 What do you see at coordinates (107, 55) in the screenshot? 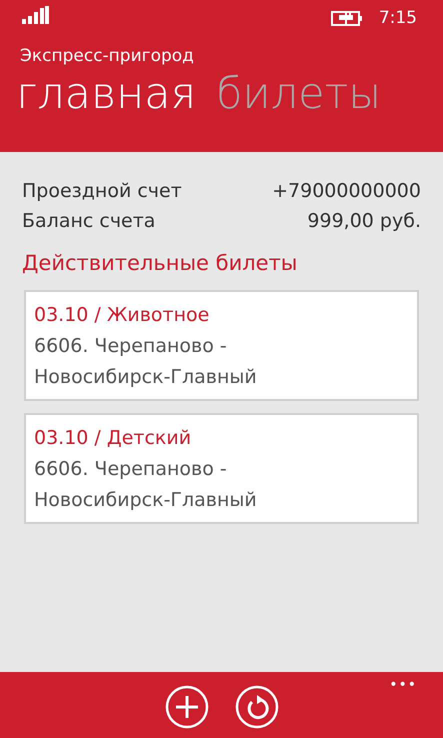
I see `app-title: Экспресс-пригород` at bounding box center [107, 55].